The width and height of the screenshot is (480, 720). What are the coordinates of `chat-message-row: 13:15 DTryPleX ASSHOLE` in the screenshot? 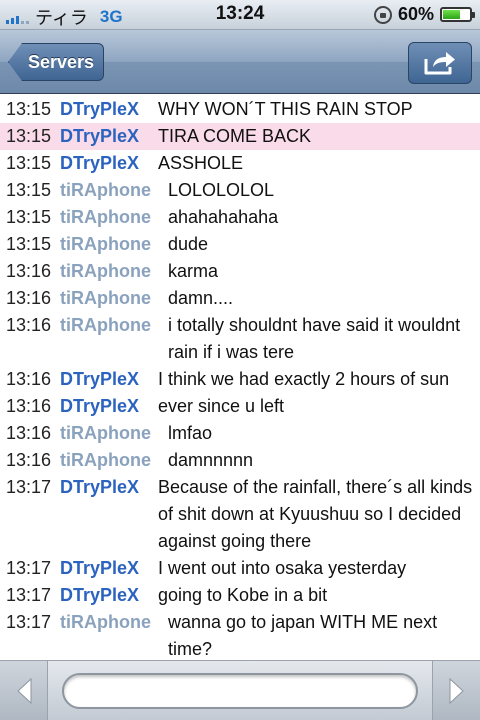 It's located at (240, 163).